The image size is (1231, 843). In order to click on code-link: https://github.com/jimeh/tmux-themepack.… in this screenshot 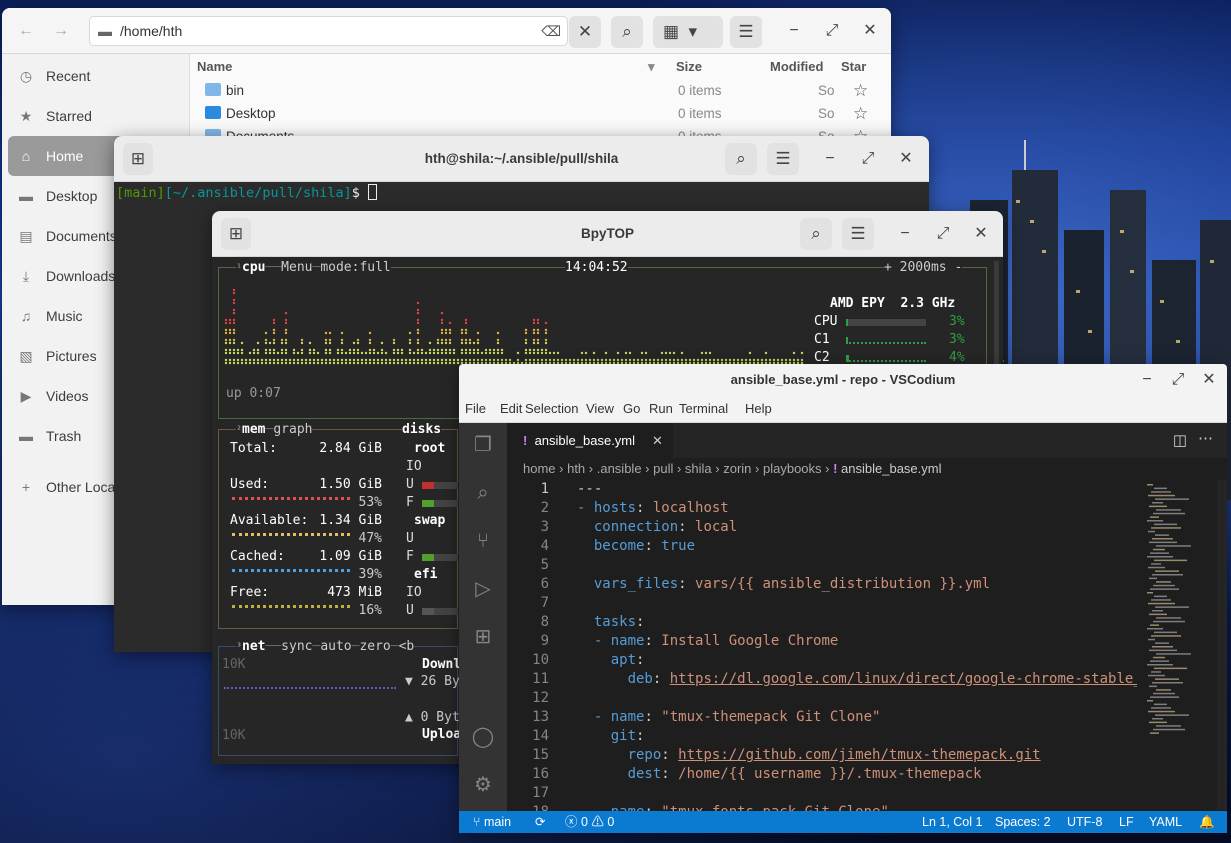, I will do `click(859, 755)`.